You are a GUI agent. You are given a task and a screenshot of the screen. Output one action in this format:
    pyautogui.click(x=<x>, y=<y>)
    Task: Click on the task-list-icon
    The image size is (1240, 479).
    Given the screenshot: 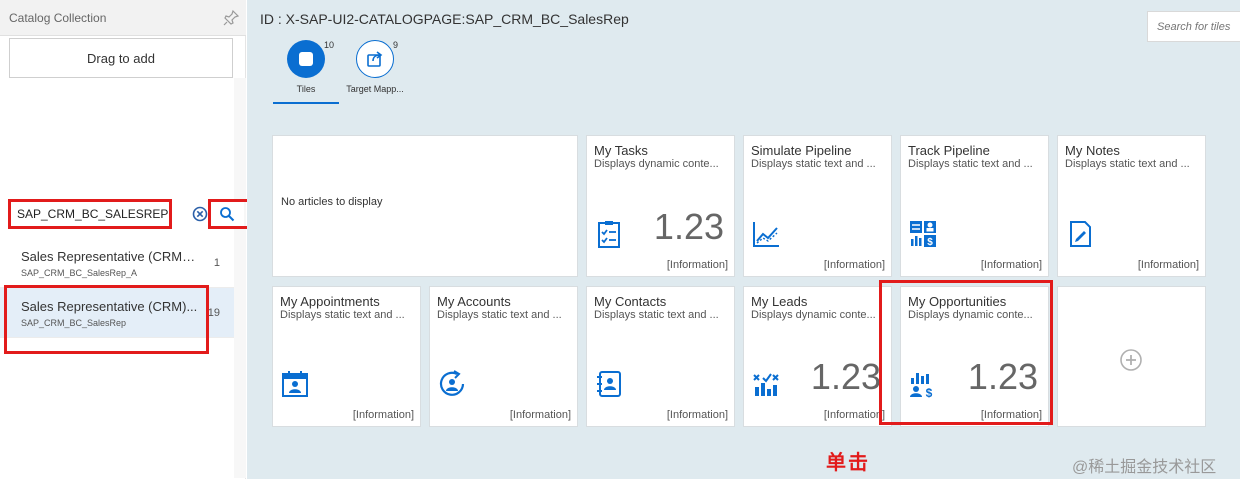 What is the action you would take?
    pyautogui.click(x=609, y=234)
    